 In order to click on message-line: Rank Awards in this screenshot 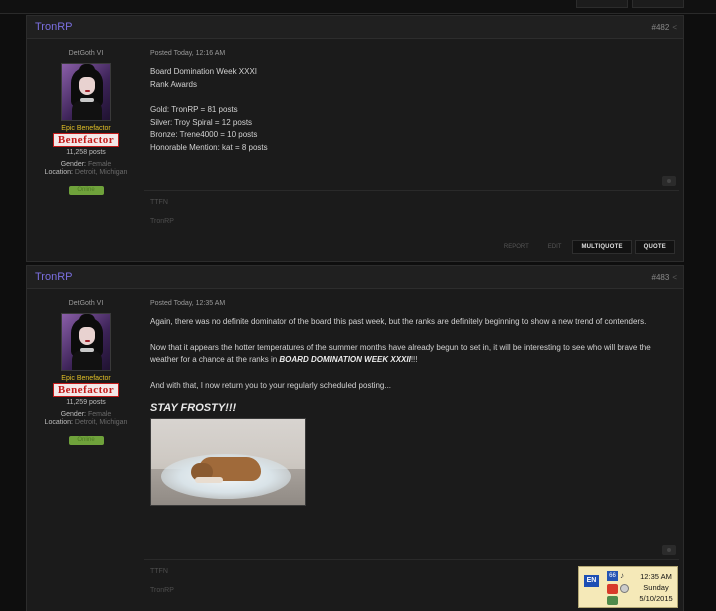, I will do `click(173, 84)`.